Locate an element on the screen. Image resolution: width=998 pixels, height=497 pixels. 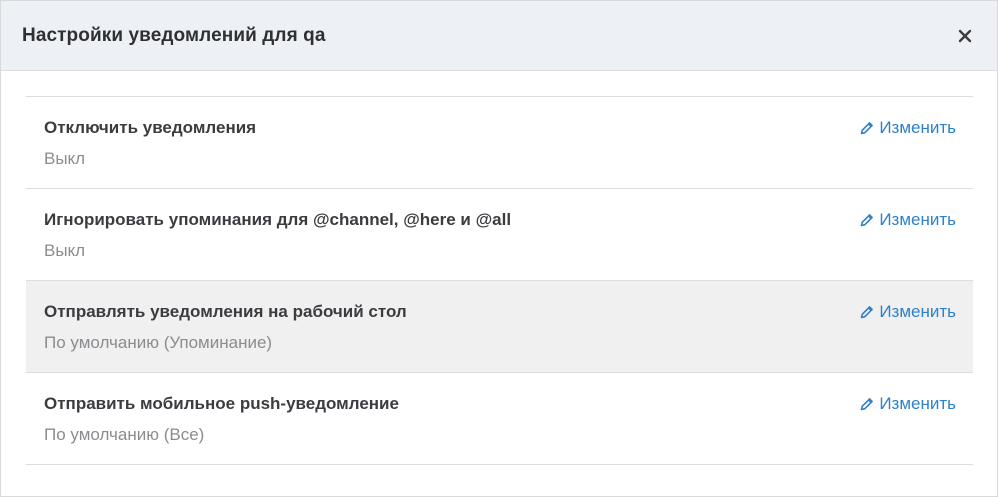
close-icon is located at coordinates (965, 35).